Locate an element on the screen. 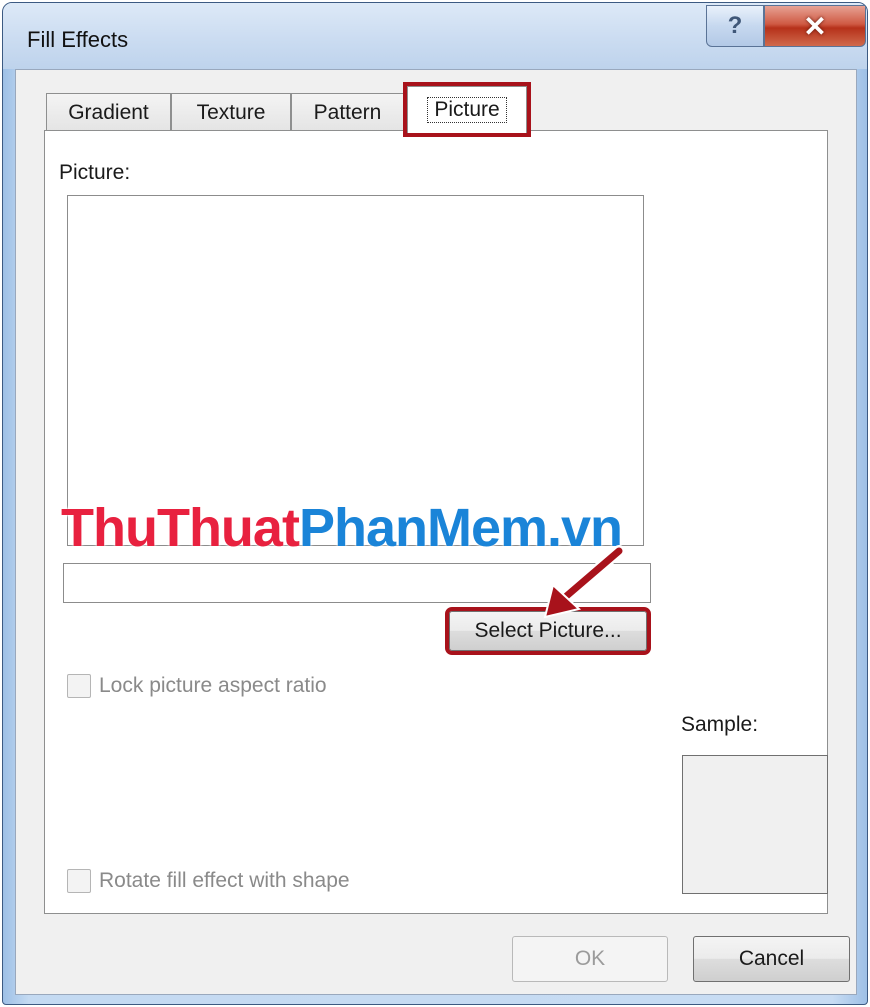  tab-pattern: Pattern is located at coordinates (347, 112).